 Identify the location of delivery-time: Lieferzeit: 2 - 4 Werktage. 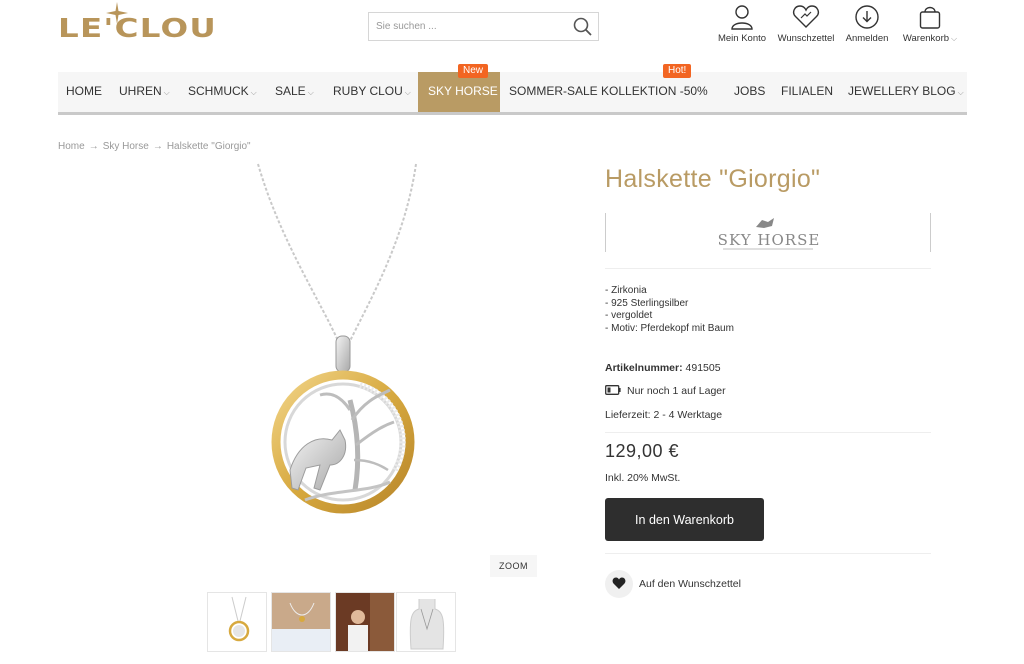
(664, 415).